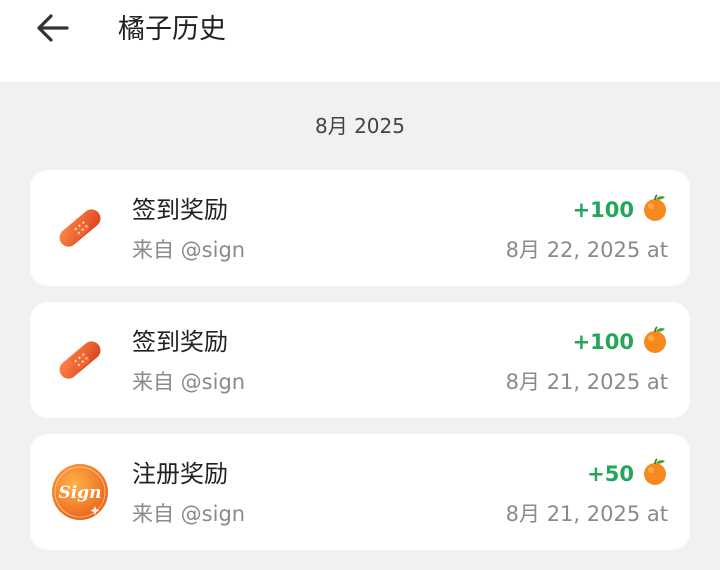  I want to click on record-amount-group: +50, so click(627, 474).